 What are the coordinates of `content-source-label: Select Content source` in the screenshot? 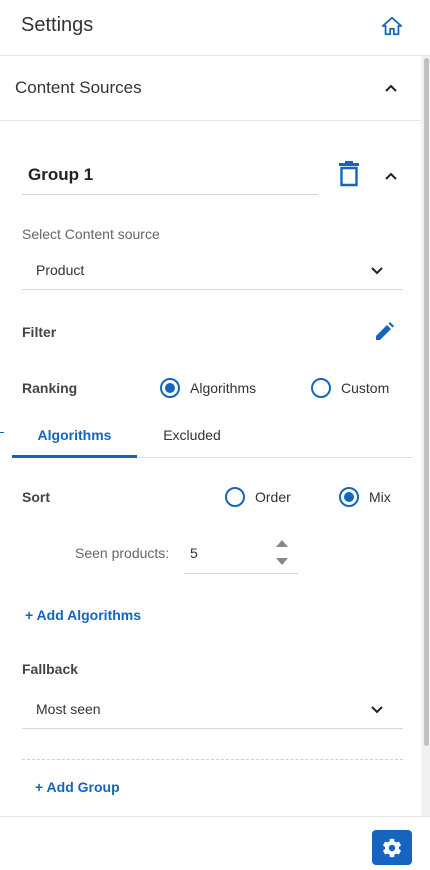 It's located at (91, 234).